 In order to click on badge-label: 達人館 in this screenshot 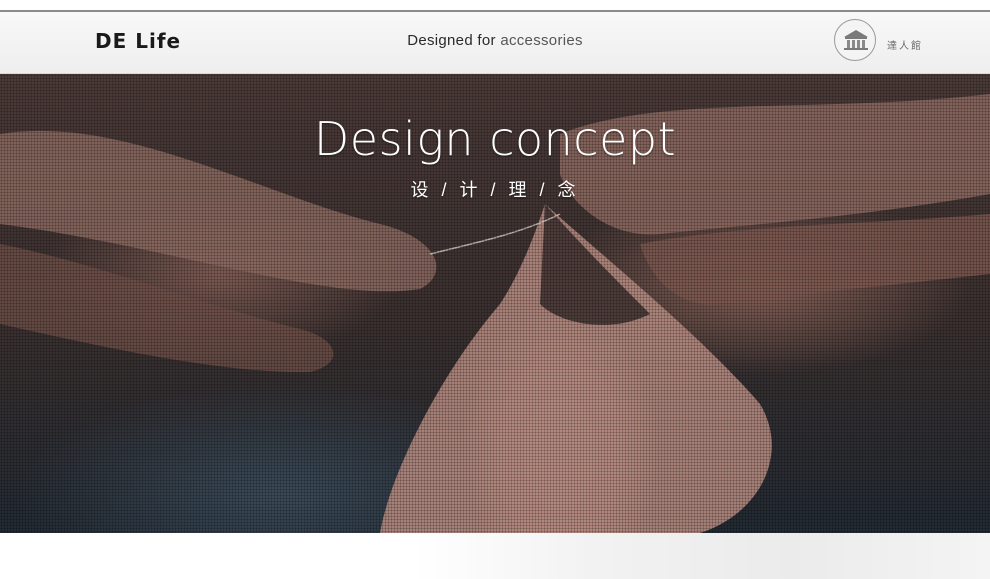, I will do `click(905, 46)`.